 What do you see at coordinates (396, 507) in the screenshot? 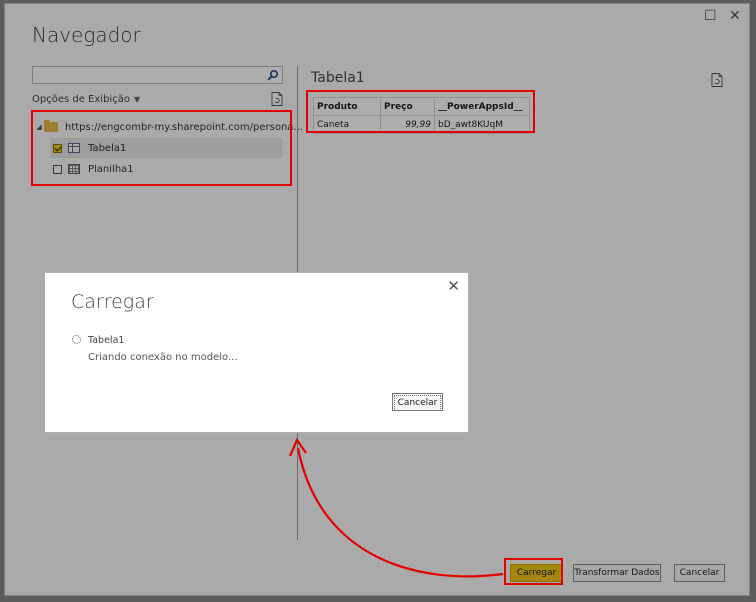
I see `annotation-arrow` at bounding box center [396, 507].